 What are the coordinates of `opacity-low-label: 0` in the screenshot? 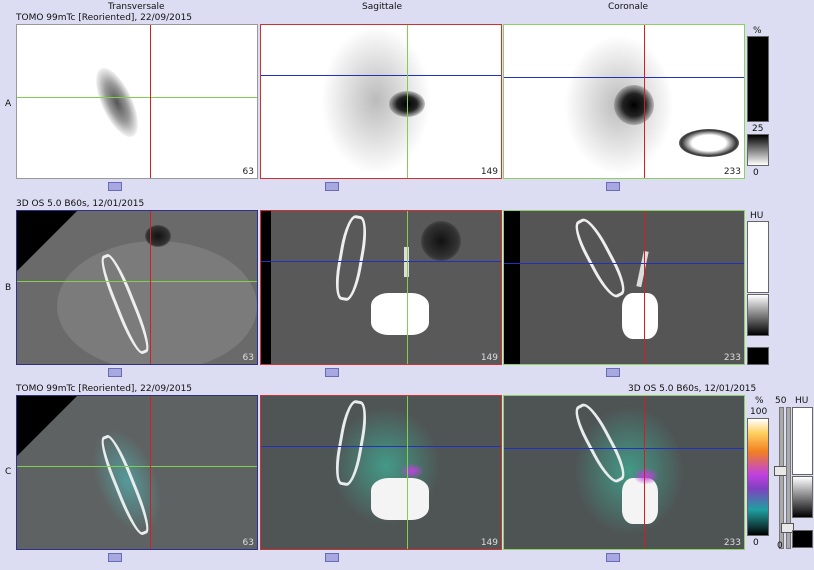 It's located at (780, 546).